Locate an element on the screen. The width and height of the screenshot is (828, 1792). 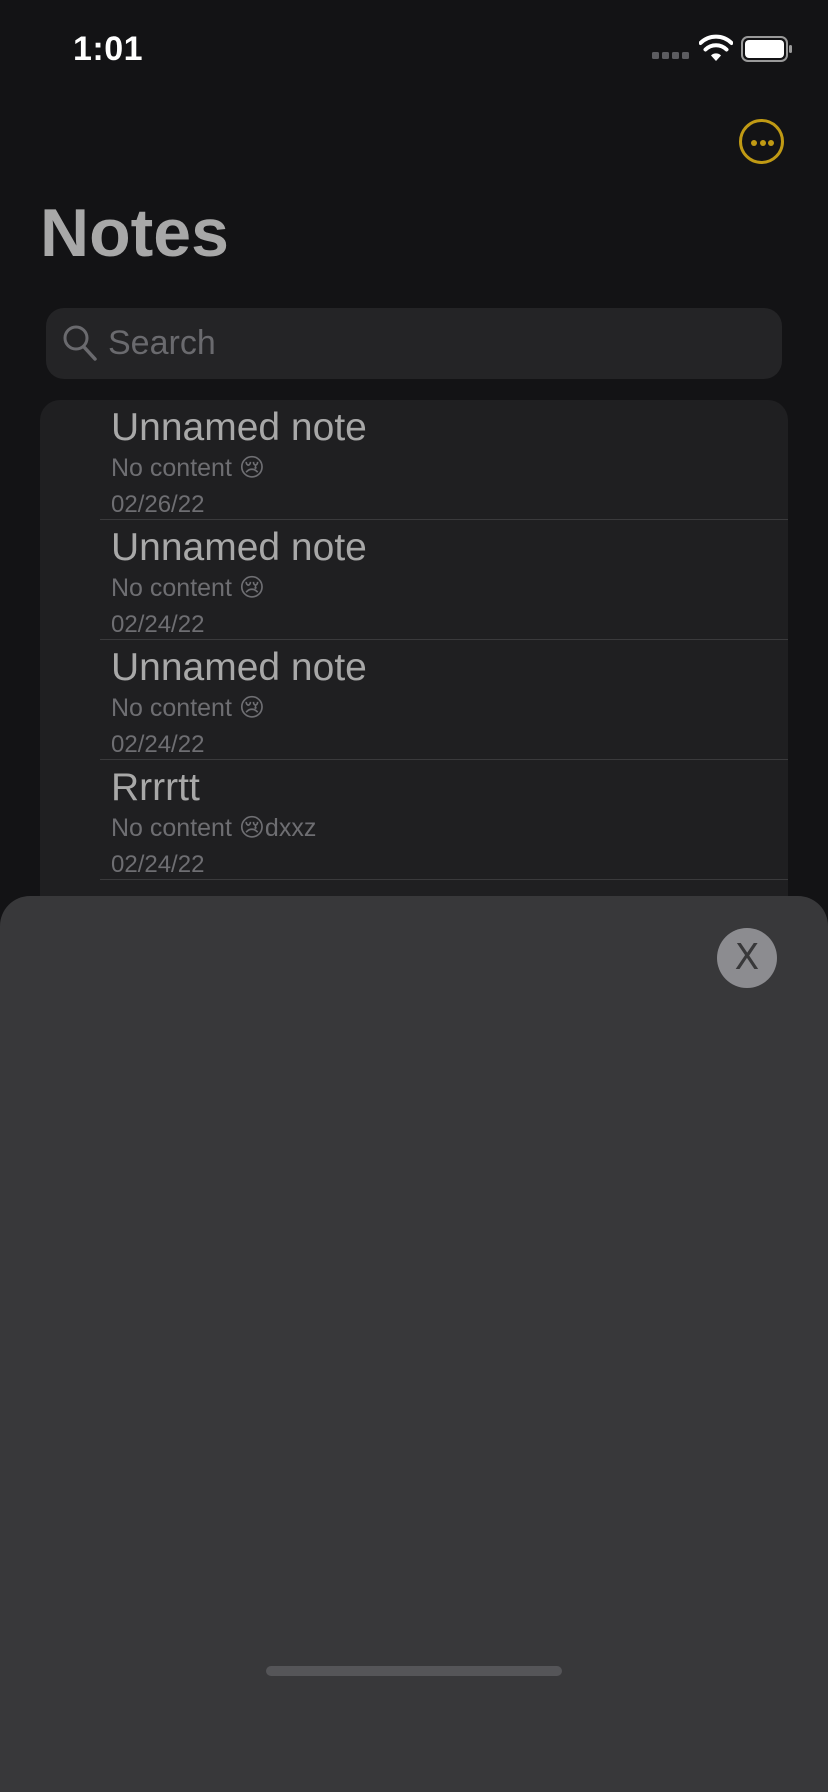
battery-icon is located at coordinates (766, 49).